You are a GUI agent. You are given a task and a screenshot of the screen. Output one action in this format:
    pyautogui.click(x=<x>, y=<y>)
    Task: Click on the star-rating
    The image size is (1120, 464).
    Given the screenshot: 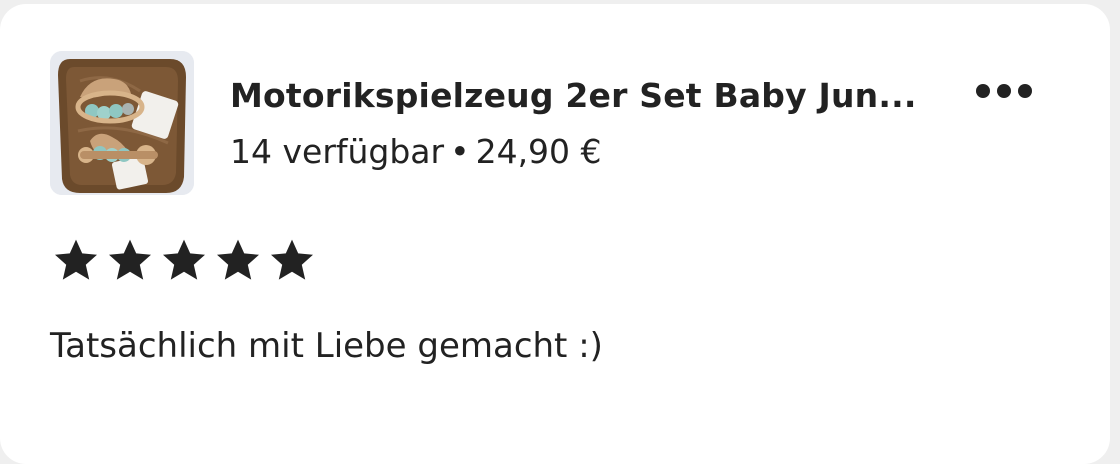 What is the action you would take?
    pyautogui.click(x=184, y=260)
    